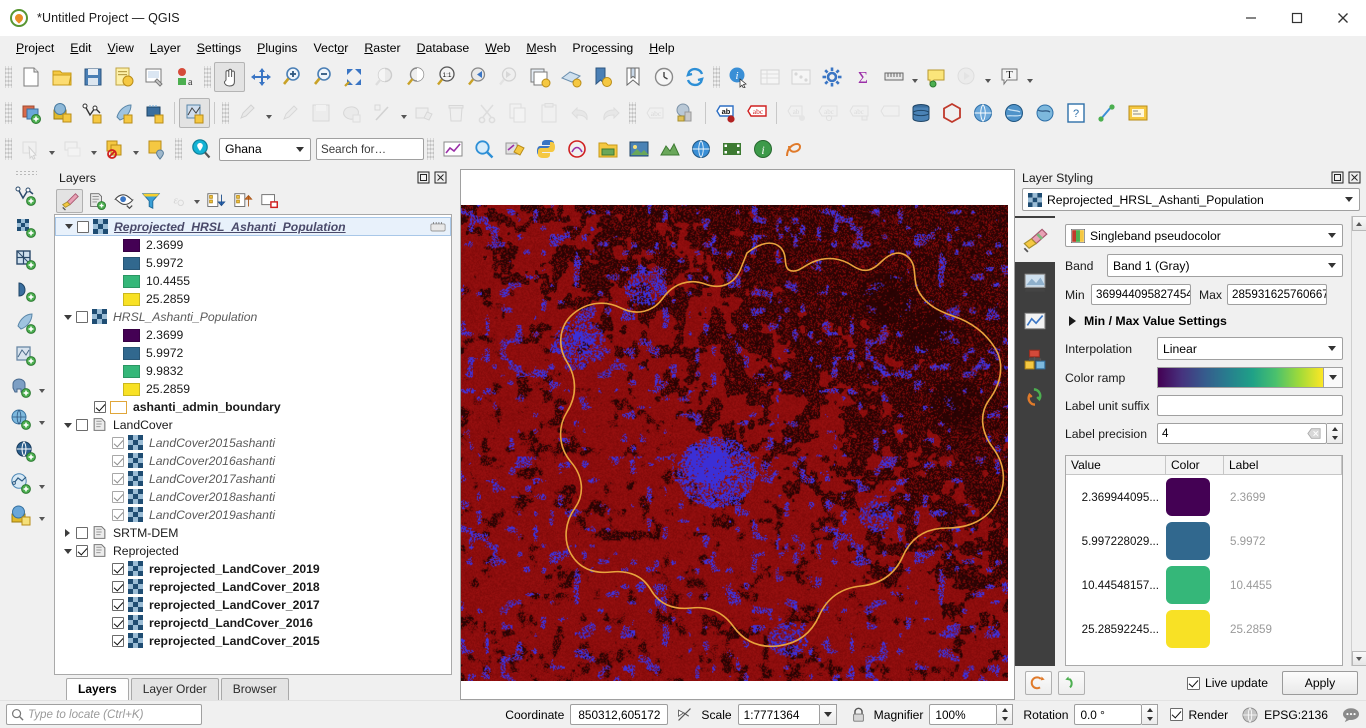 This screenshot has height=728, width=1366. What do you see at coordinates (1283, 585) in the screenshot?
I see `class-label: 10.4455` at bounding box center [1283, 585].